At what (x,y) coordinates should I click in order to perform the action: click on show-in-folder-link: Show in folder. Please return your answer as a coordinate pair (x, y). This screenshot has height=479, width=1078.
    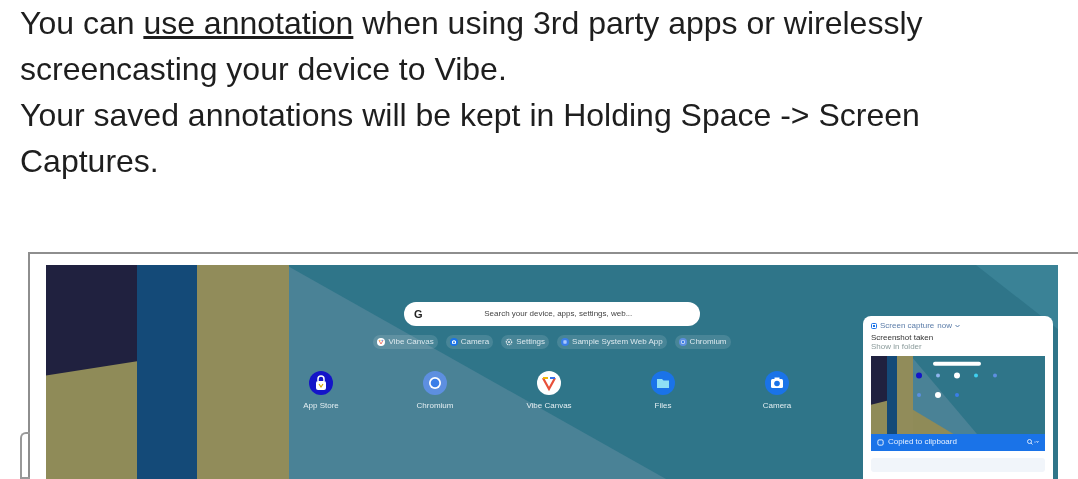
    Looking at the image, I should click on (958, 347).